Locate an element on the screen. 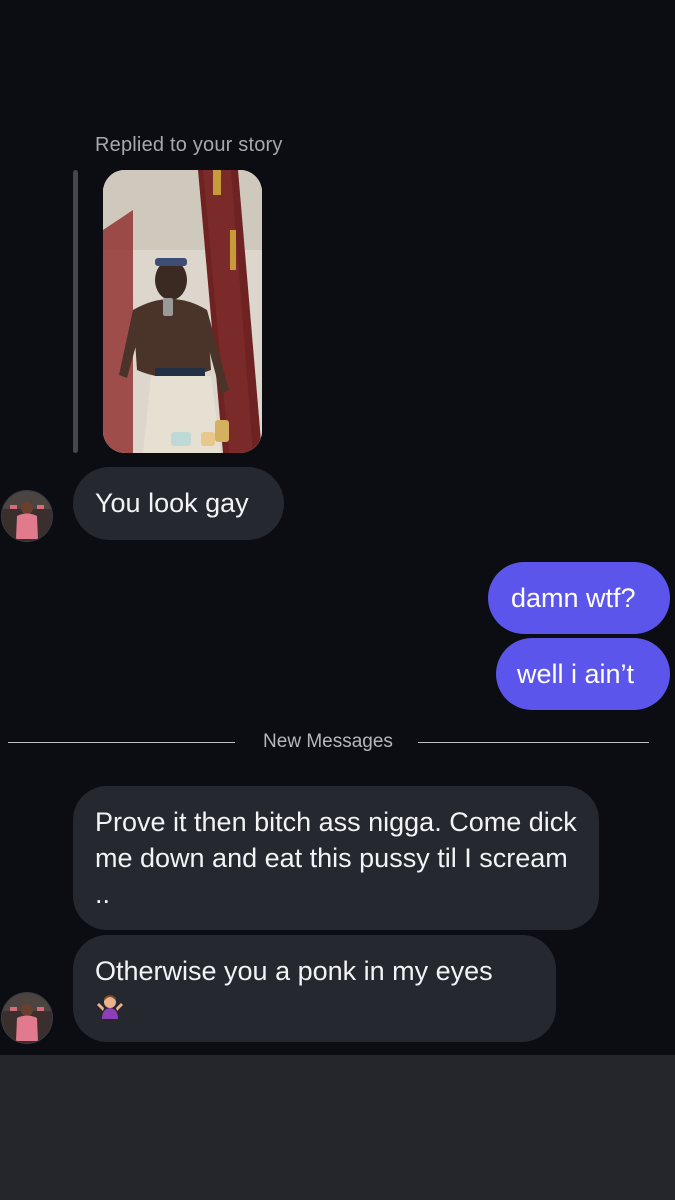 The height and width of the screenshot is (1200, 675). story-reply-label: Replied to your story is located at coordinates (189, 145).